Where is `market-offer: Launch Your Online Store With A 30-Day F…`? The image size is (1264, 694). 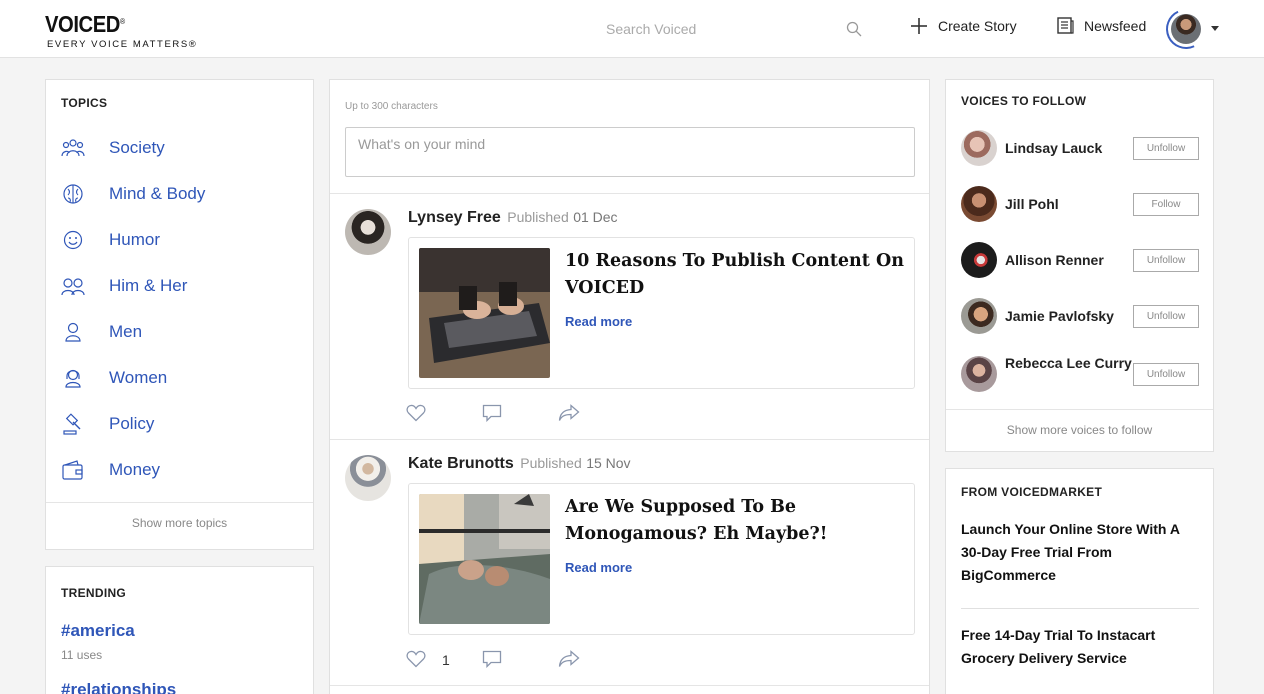
market-offer: Launch Your Online Store With A 30-Day F… is located at coordinates (1080, 552).